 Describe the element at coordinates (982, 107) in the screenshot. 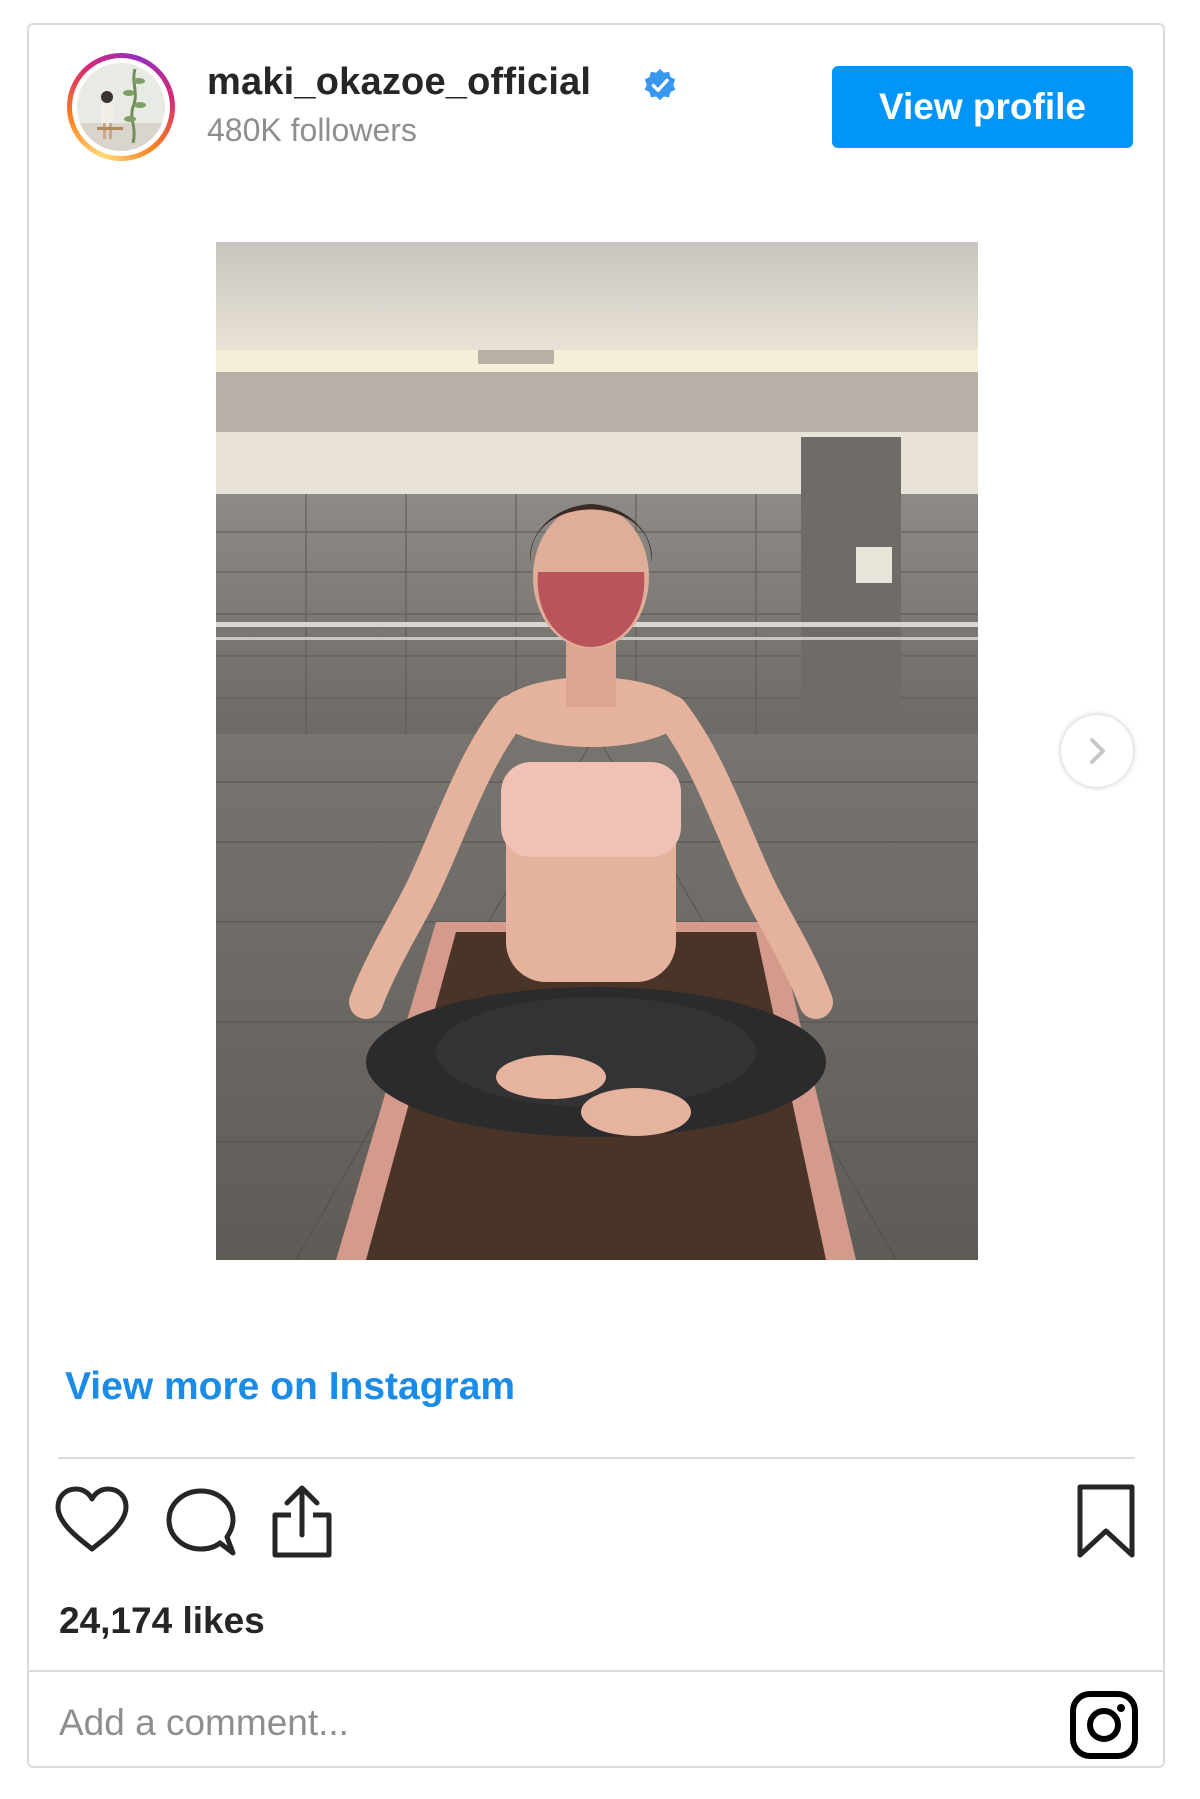

I see `view-profile-button: View profile` at that location.